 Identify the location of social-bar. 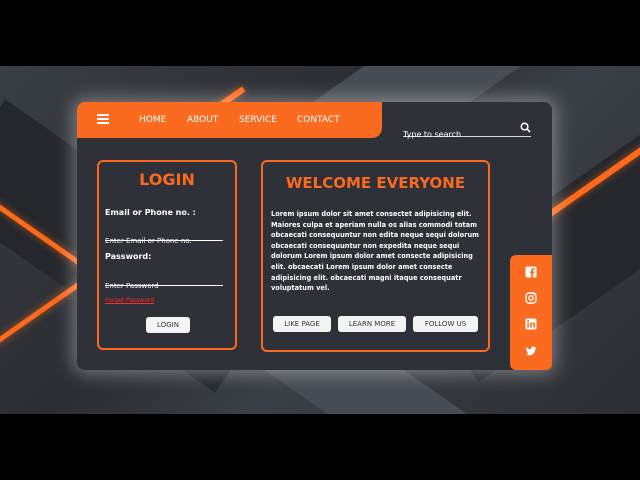
(531, 312).